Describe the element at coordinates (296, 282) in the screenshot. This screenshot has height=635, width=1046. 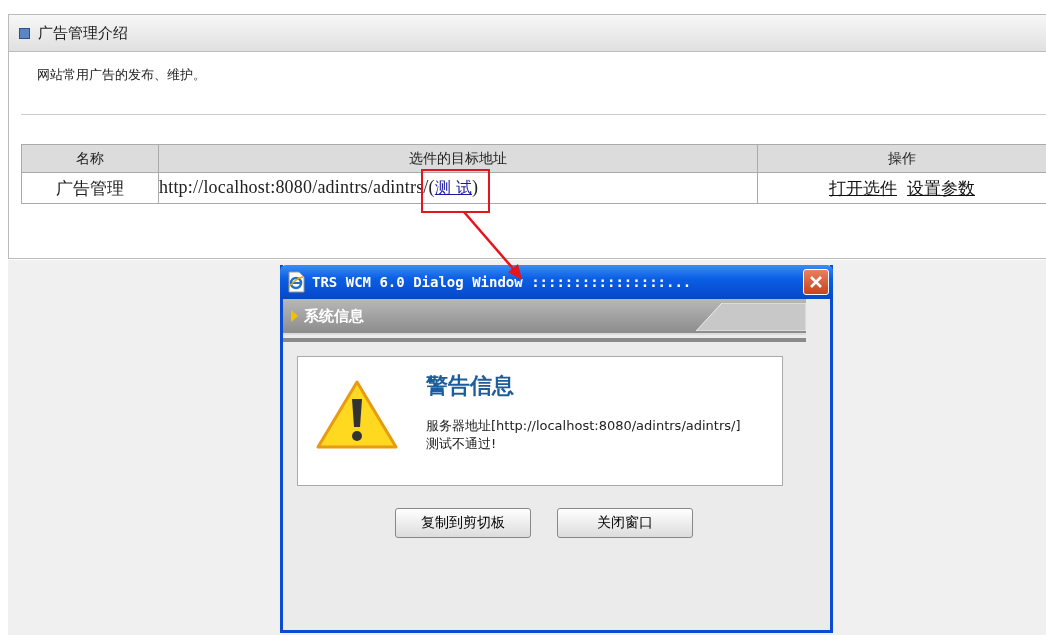
I see `browser-icon` at that location.